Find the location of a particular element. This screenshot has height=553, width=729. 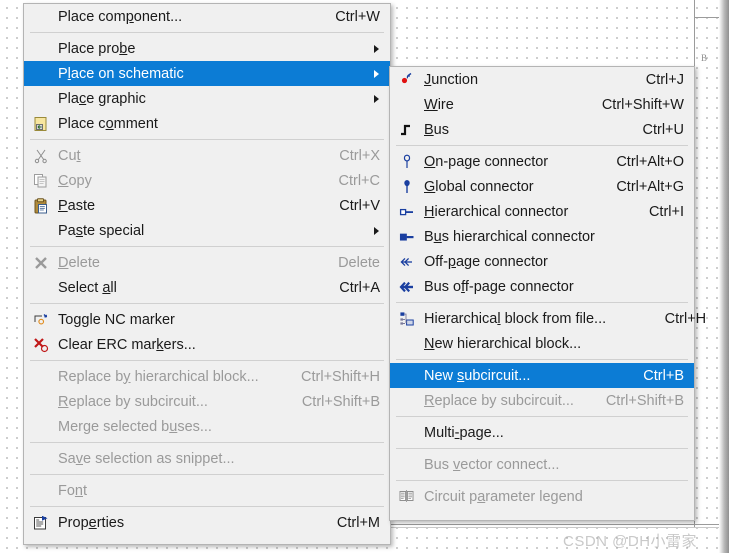

menu-item-bus: Bus Ctrl+U is located at coordinates (542, 129).